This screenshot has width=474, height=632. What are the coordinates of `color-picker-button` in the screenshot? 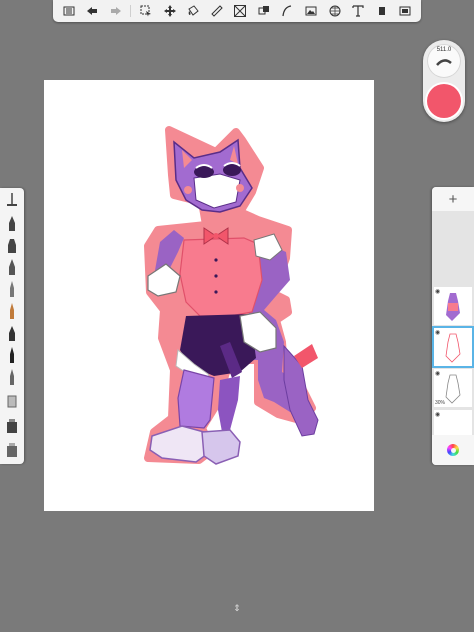 It's located at (444, 101).